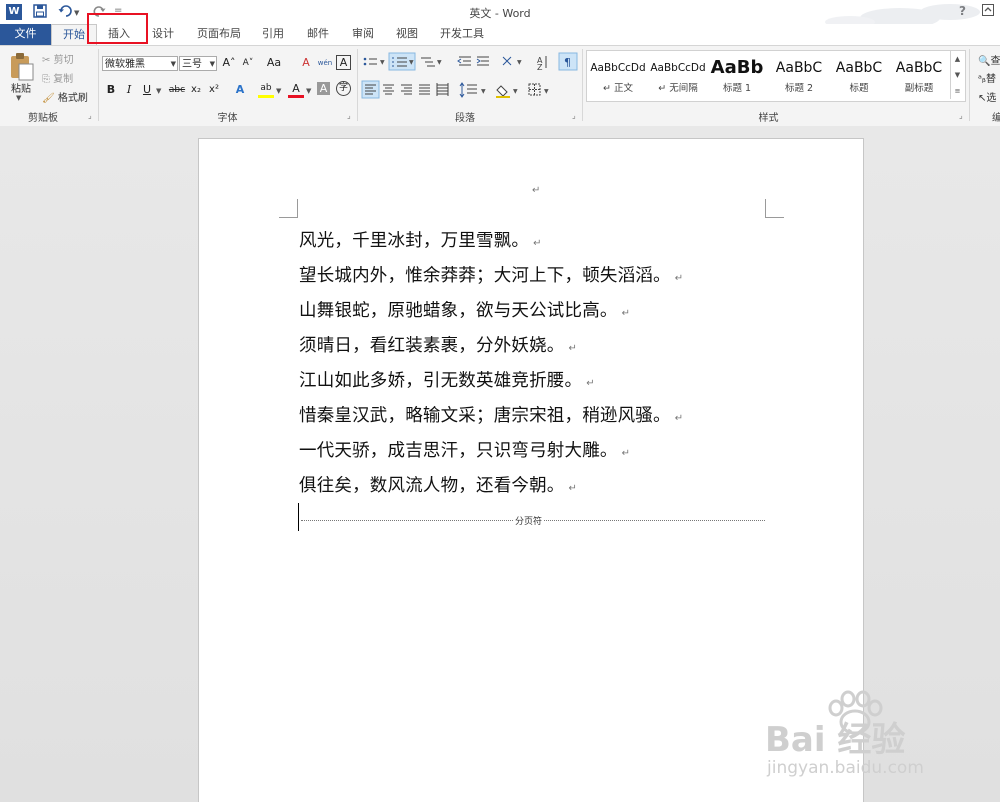 The image size is (1000, 802). Describe the element at coordinates (147, 90) in the screenshot. I see `underline-button: U` at that location.